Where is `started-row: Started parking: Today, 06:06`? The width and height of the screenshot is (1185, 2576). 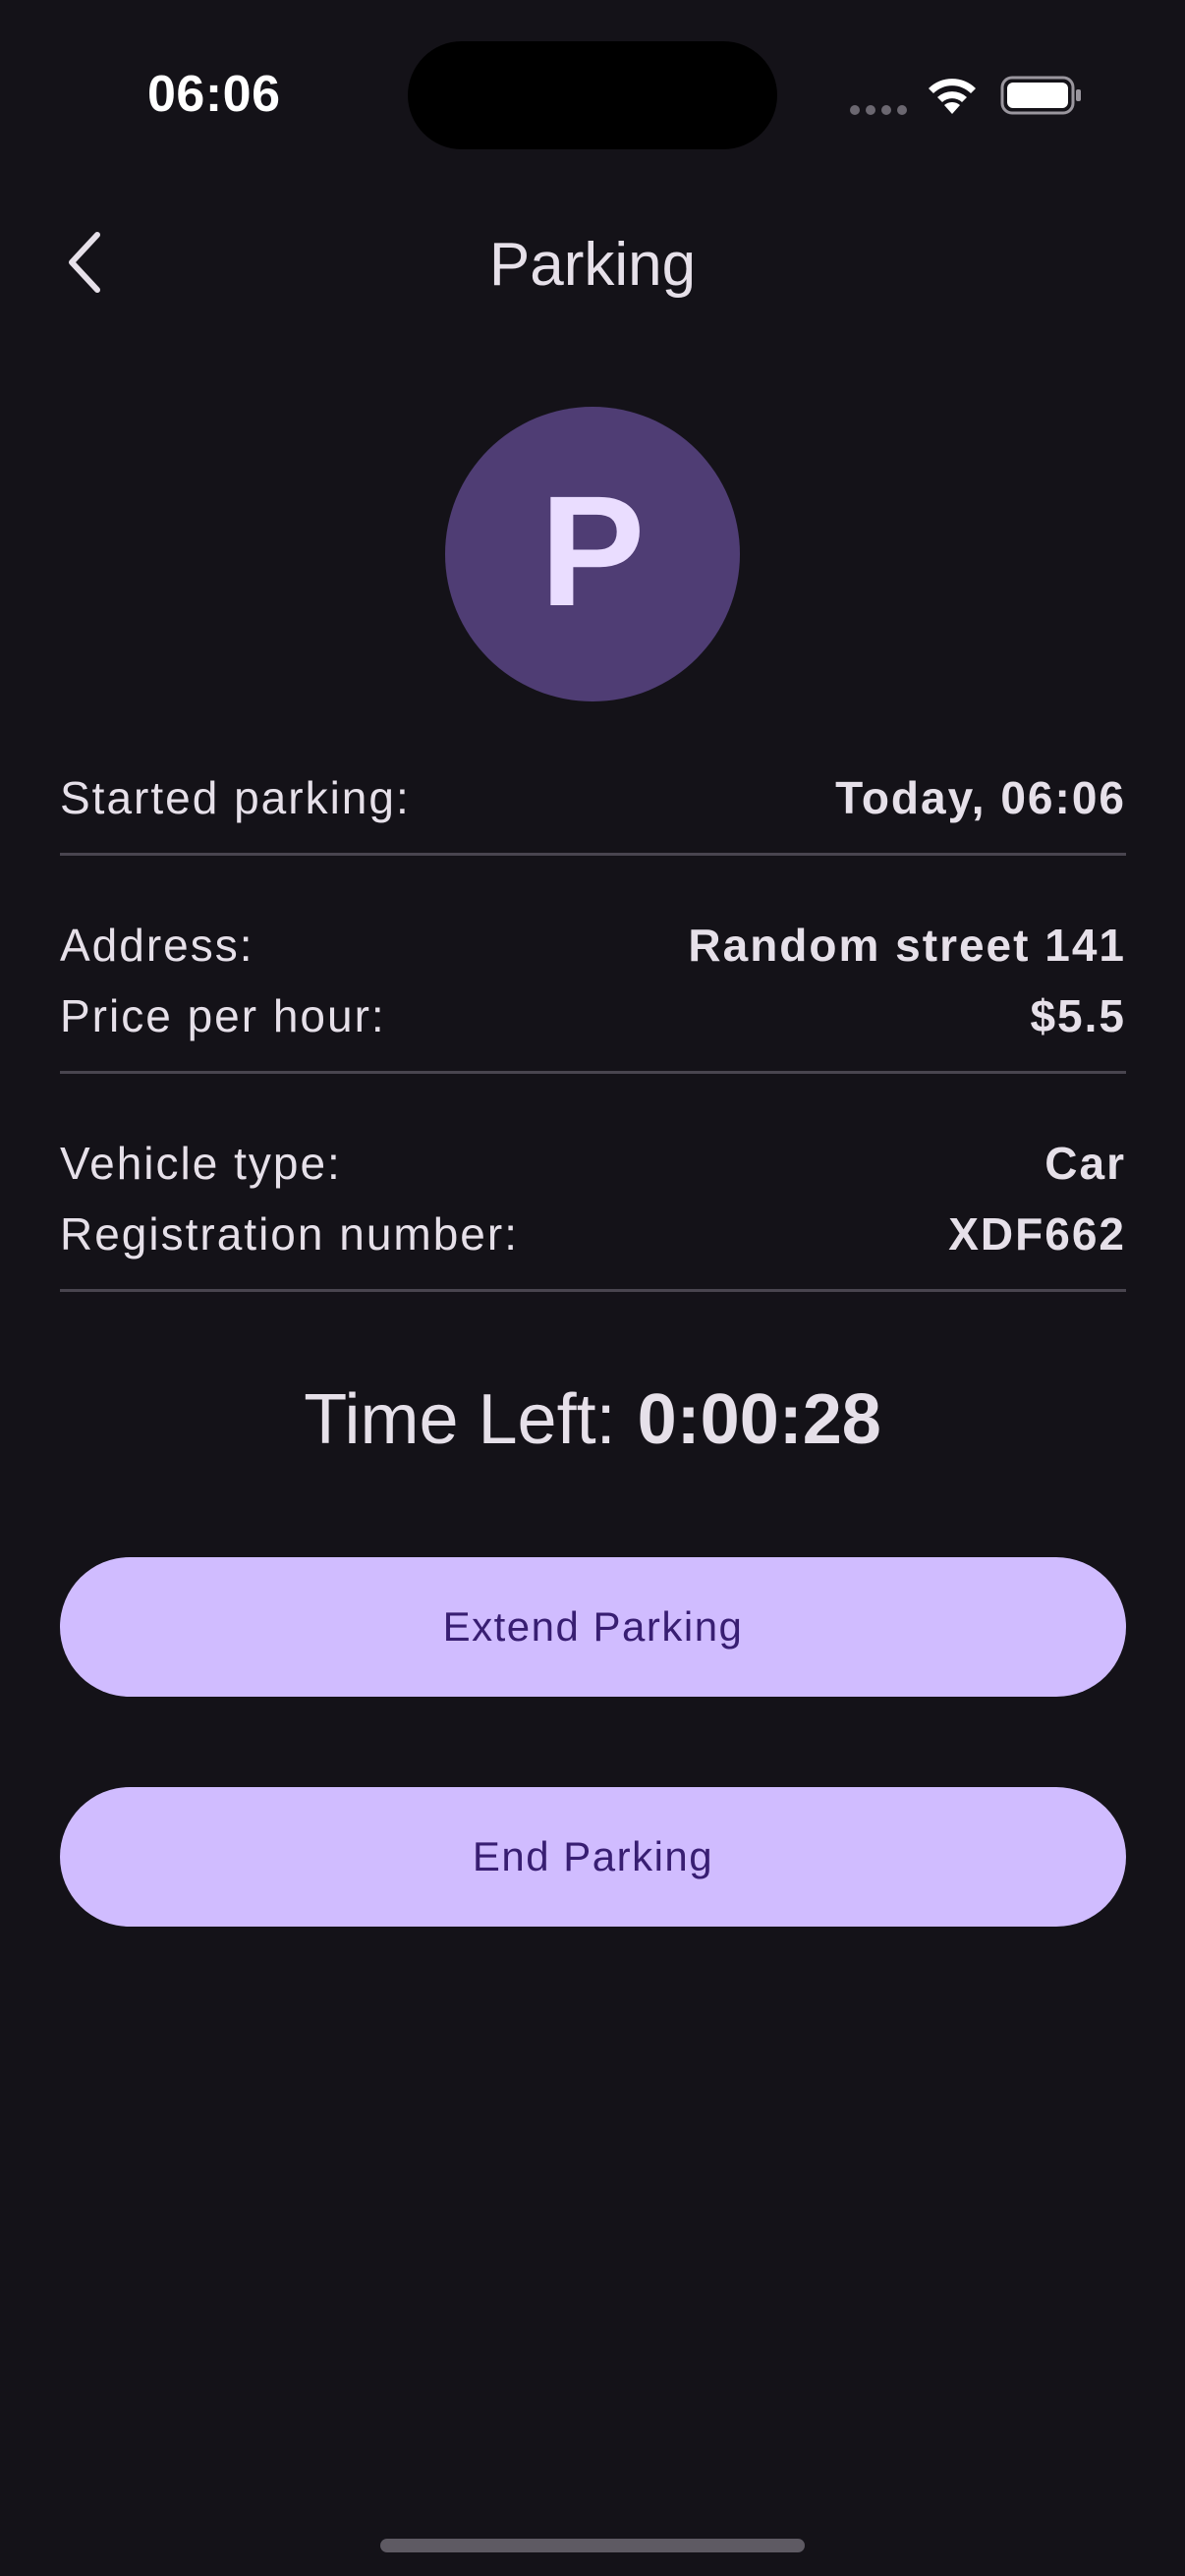
started-row: Started parking: Today, 06:06 is located at coordinates (593, 797).